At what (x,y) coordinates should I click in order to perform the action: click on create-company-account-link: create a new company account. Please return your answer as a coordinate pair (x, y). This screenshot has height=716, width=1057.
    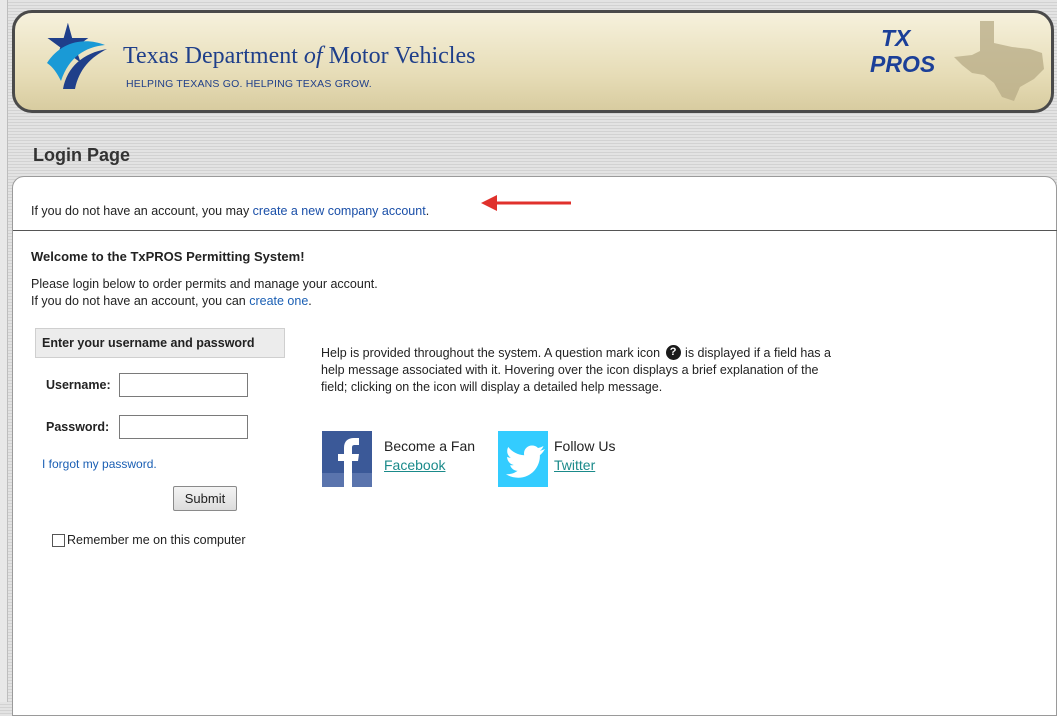
    Looking at the image, I should click on (339, 211).